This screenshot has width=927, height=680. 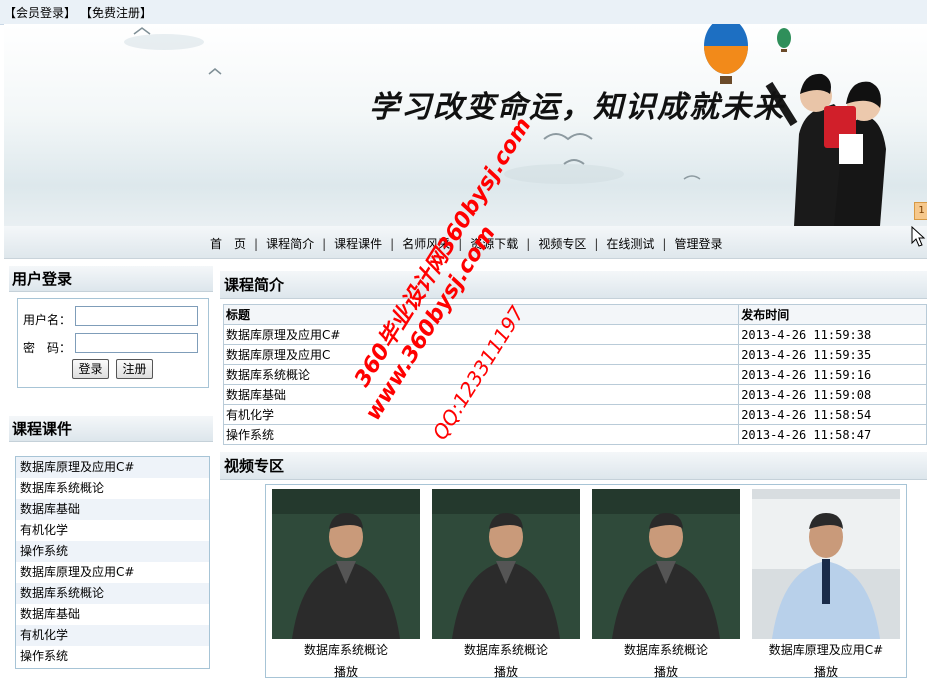 I want to click on balloon-large, so click(x=726, y=54).